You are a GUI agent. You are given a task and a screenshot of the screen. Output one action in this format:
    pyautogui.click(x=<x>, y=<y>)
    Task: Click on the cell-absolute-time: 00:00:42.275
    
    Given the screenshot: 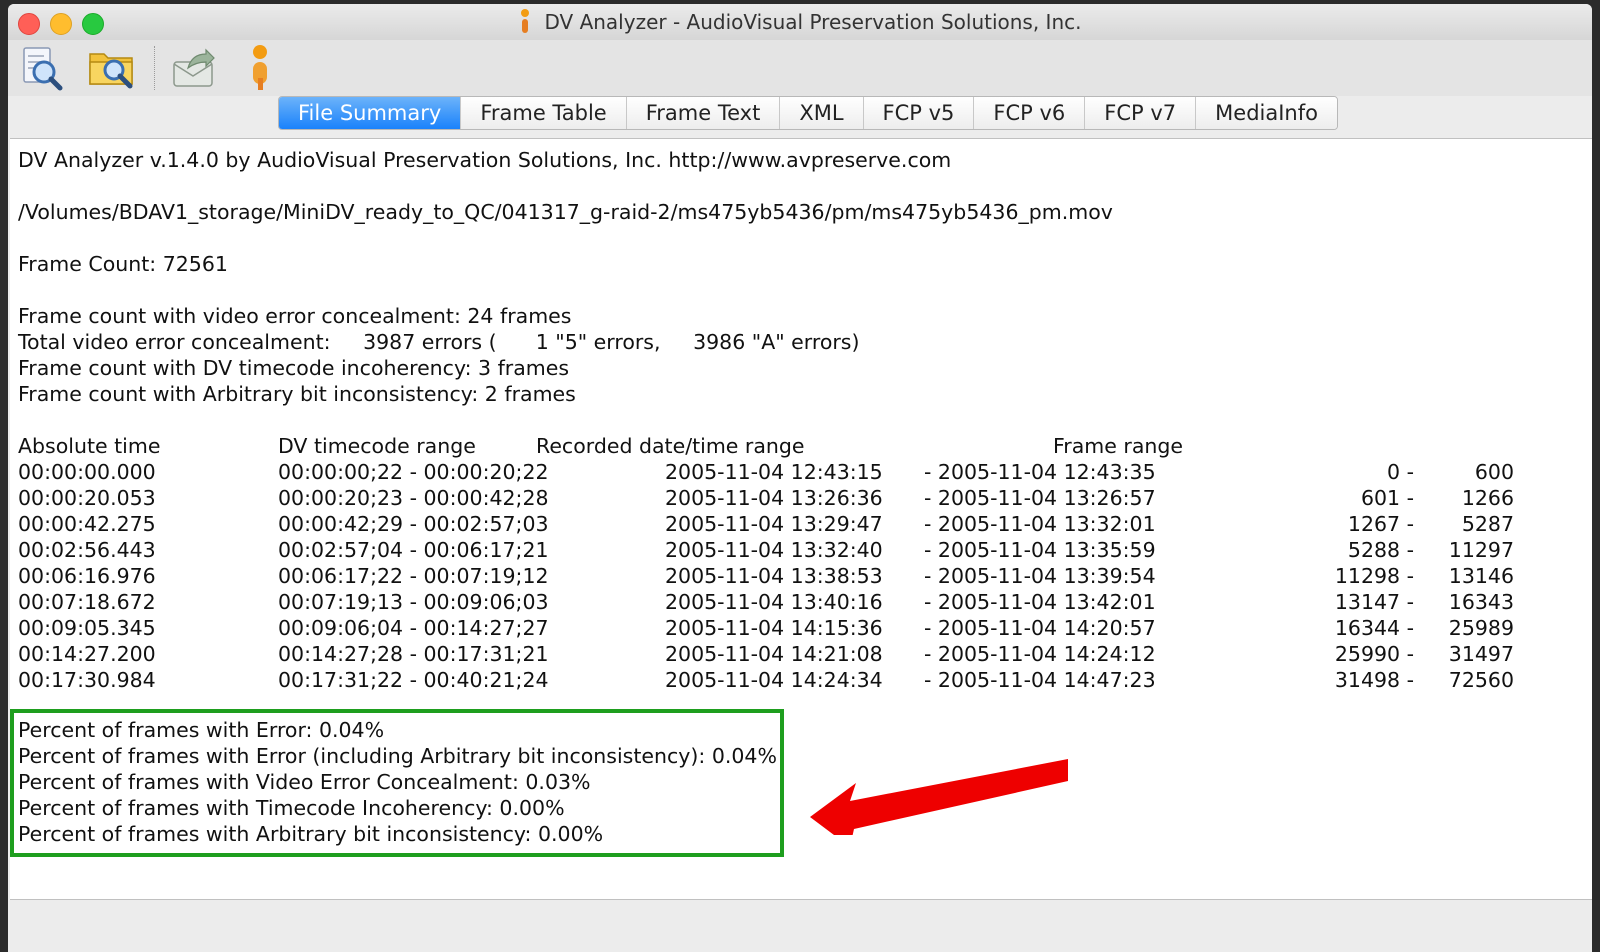 What is the action you would take?
    pyautogui.click(x=87, y=524)
    